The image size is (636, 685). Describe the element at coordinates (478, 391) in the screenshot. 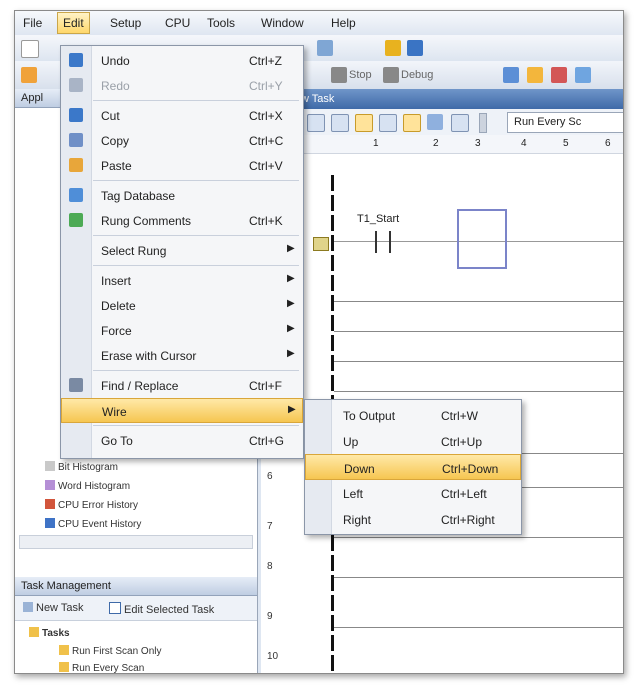

I see `rung-5-line` at that location.